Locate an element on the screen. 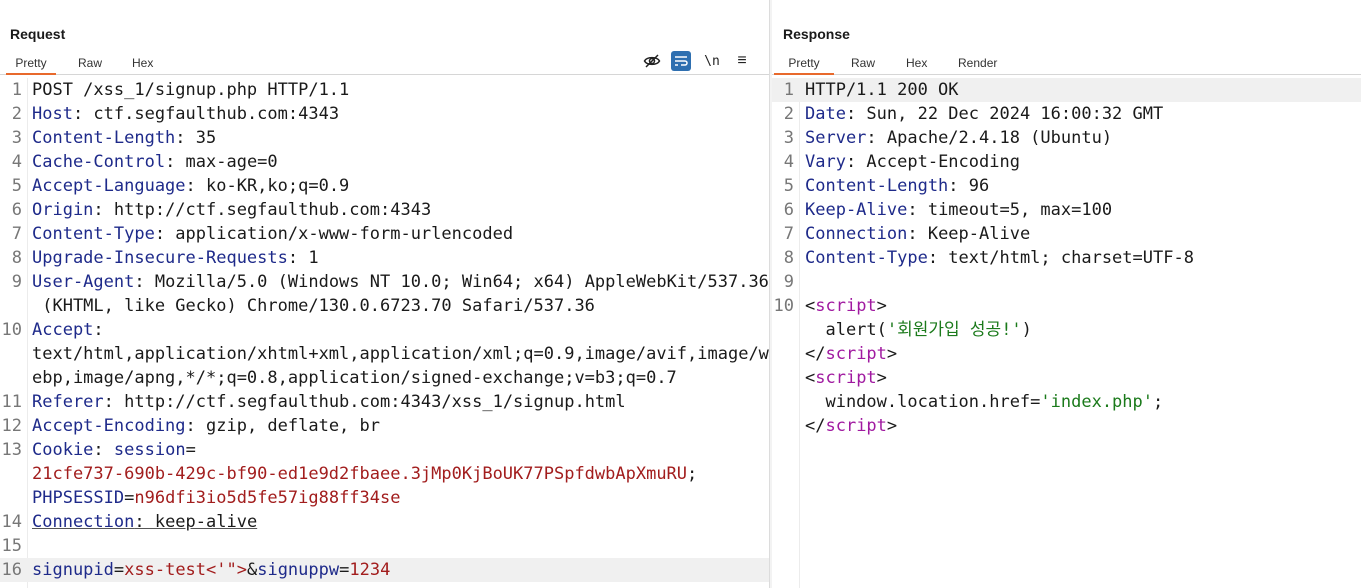 This screenshot has height=588, width=1361. request-line-text: POST /xss_1/signup.php HTTP/1.1 is located at coordinates (190, 90).